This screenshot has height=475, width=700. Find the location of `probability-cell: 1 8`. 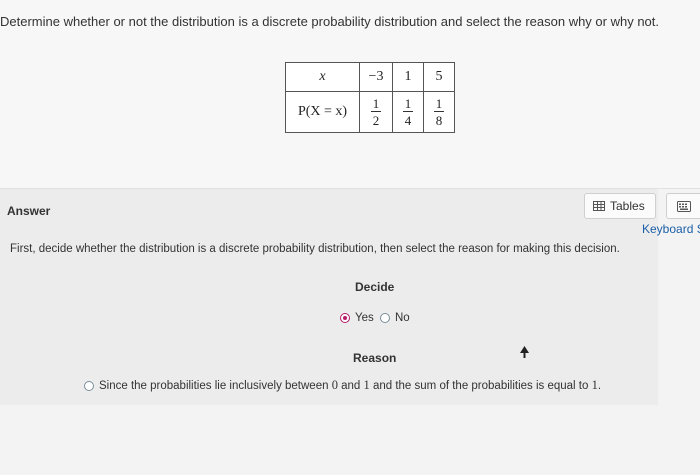

probability-cell: 1 8 is located at coordinates (439, 112).